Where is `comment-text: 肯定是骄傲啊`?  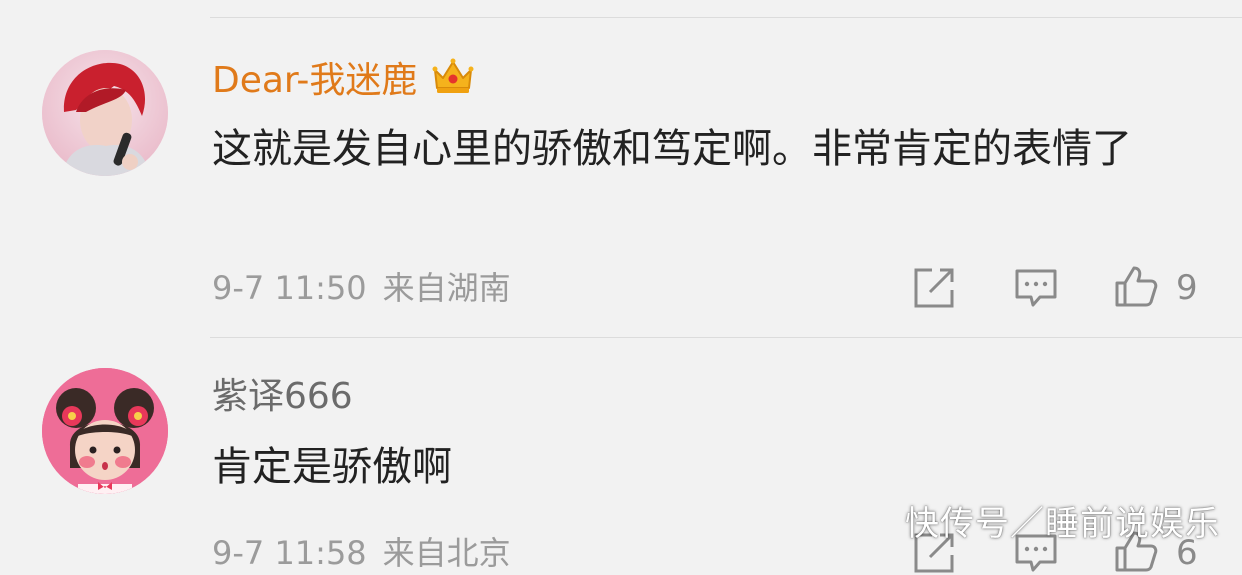 comment-text: 肯定是骄傲啊 is located at coordinates (332, 467).